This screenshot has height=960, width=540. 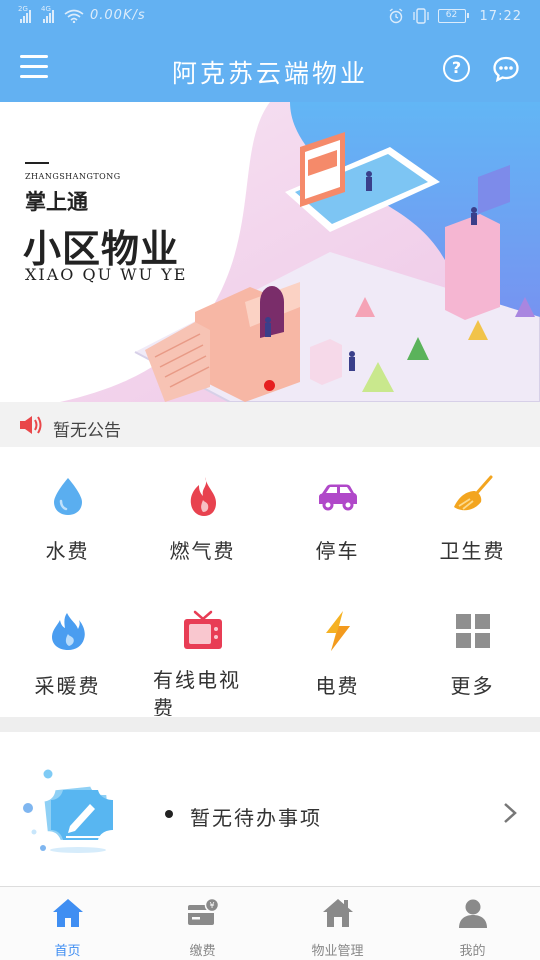 What do you see at coordinates (337, 686) in the screenshot?
I see `service-label: 电费` at bounding box center [337, 686].